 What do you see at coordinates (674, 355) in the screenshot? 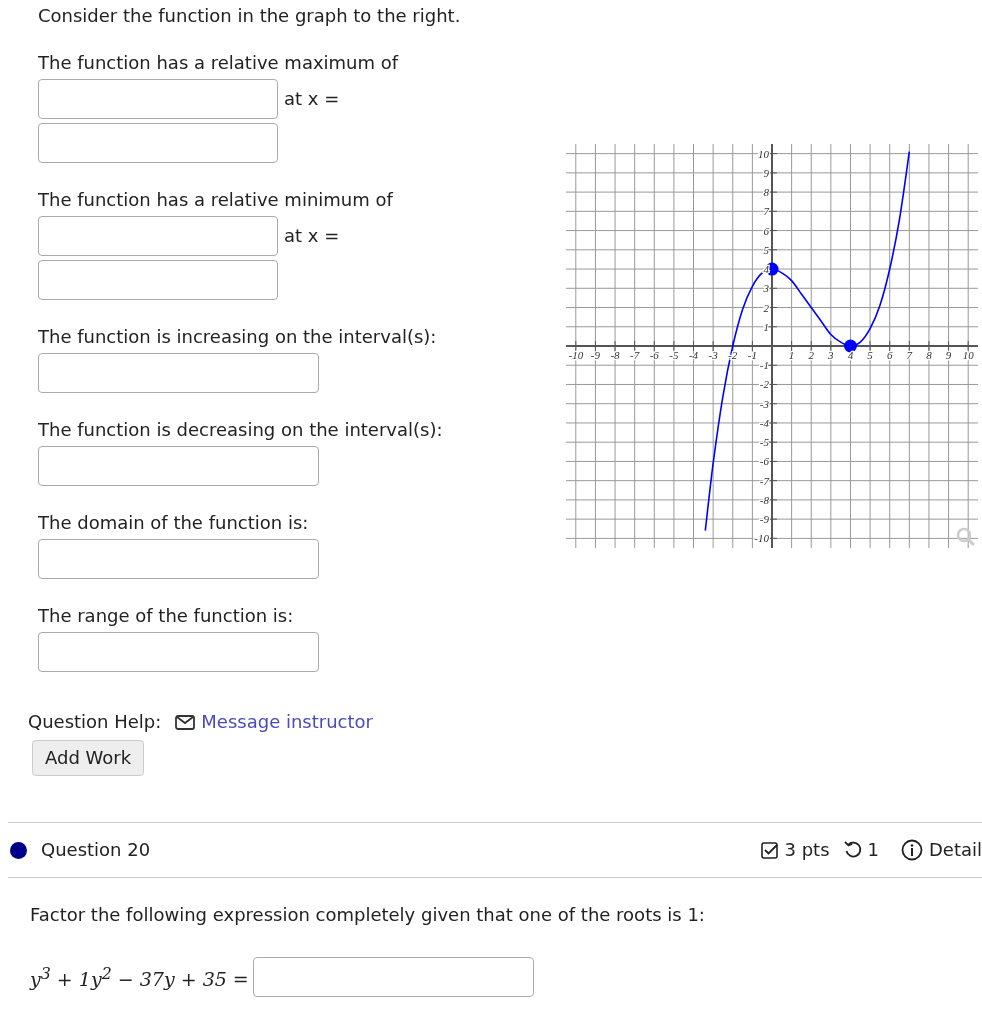
I see `x-tick-label: -5` at bounding box center [674, 355].